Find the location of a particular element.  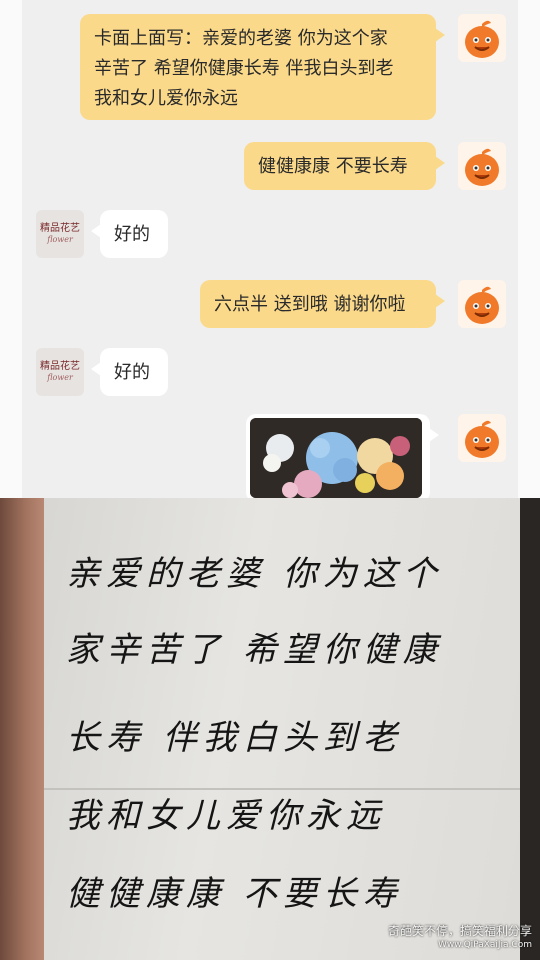

message-line-2: 辛苦了 希望你健康长寿 伴我白头到老 is located at coordinates (244, 68).